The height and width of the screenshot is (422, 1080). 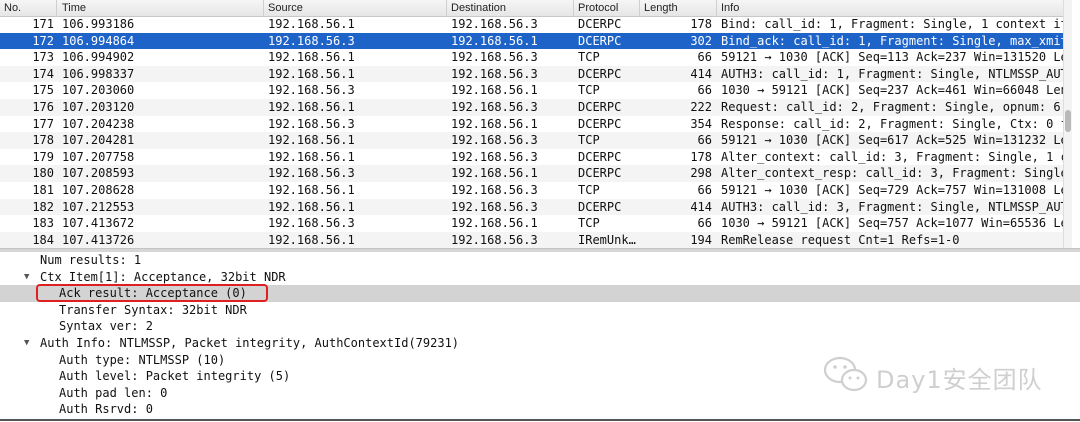 I want to click on packet-no: 181, so click(x=43, y=189).